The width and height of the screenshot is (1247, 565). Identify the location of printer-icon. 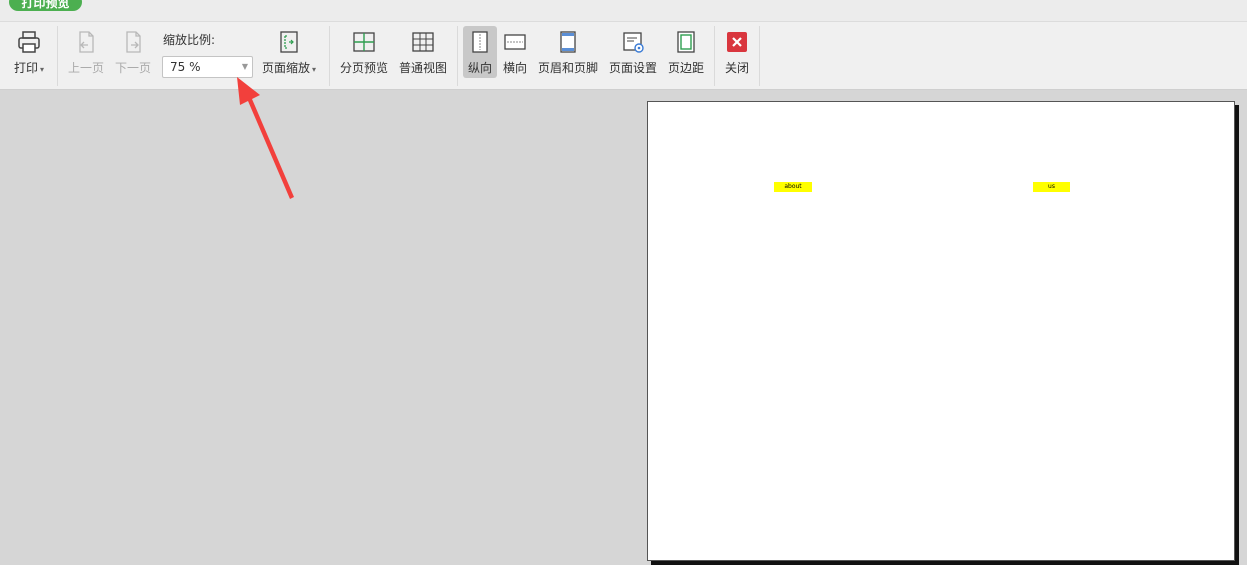
(29, 42).